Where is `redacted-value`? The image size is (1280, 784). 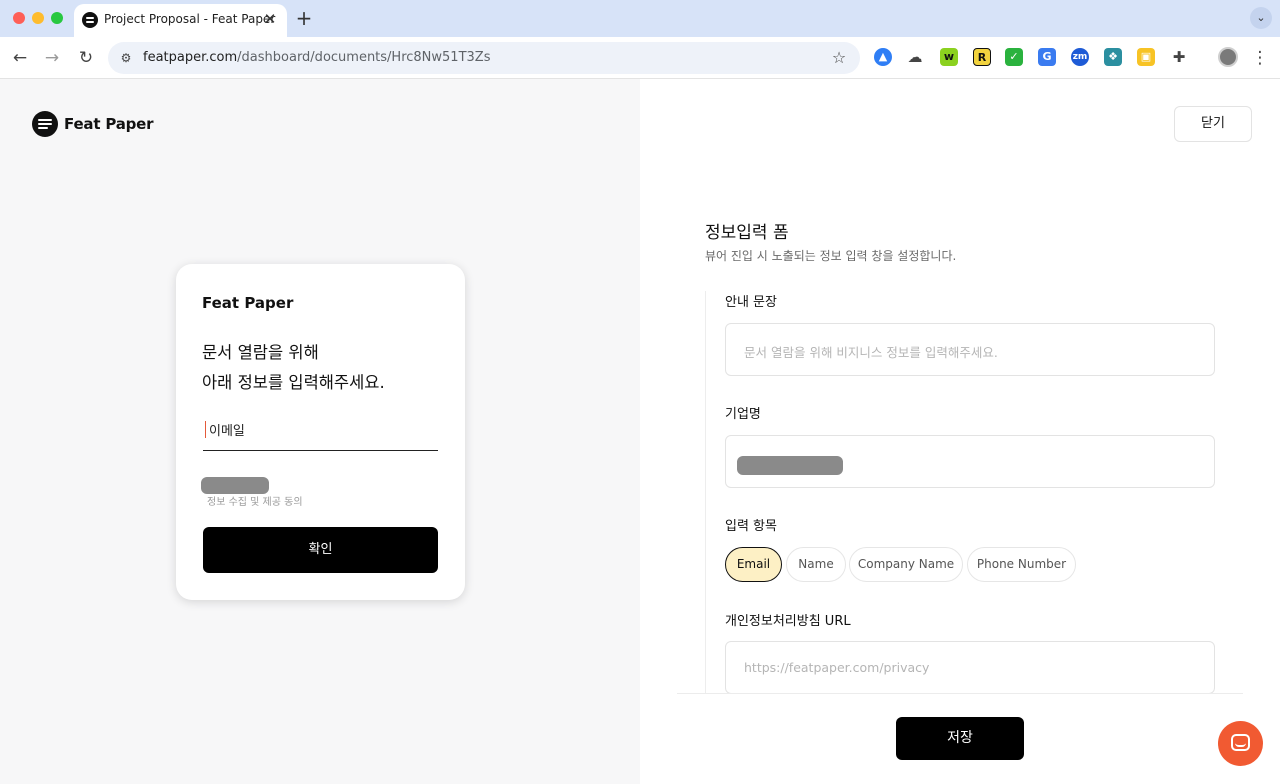
redacted-value is located at coordinates (790, 465).